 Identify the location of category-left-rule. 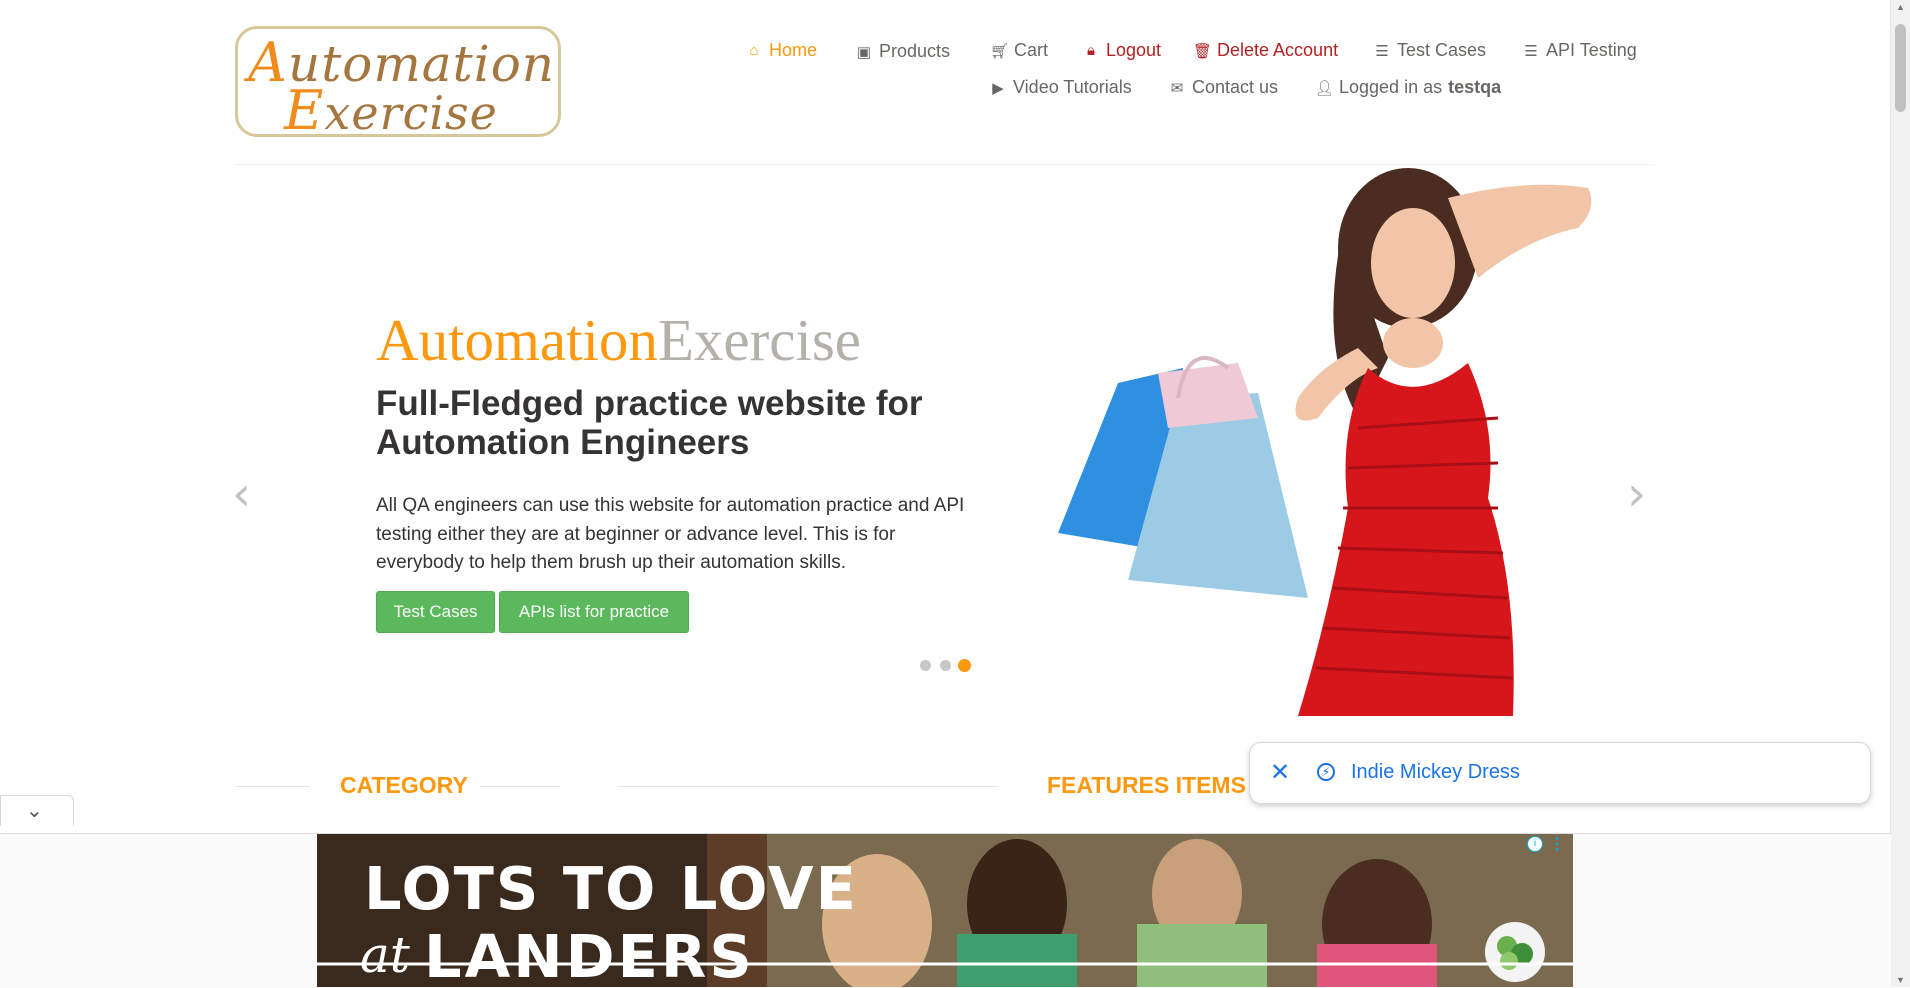
(272, 786).